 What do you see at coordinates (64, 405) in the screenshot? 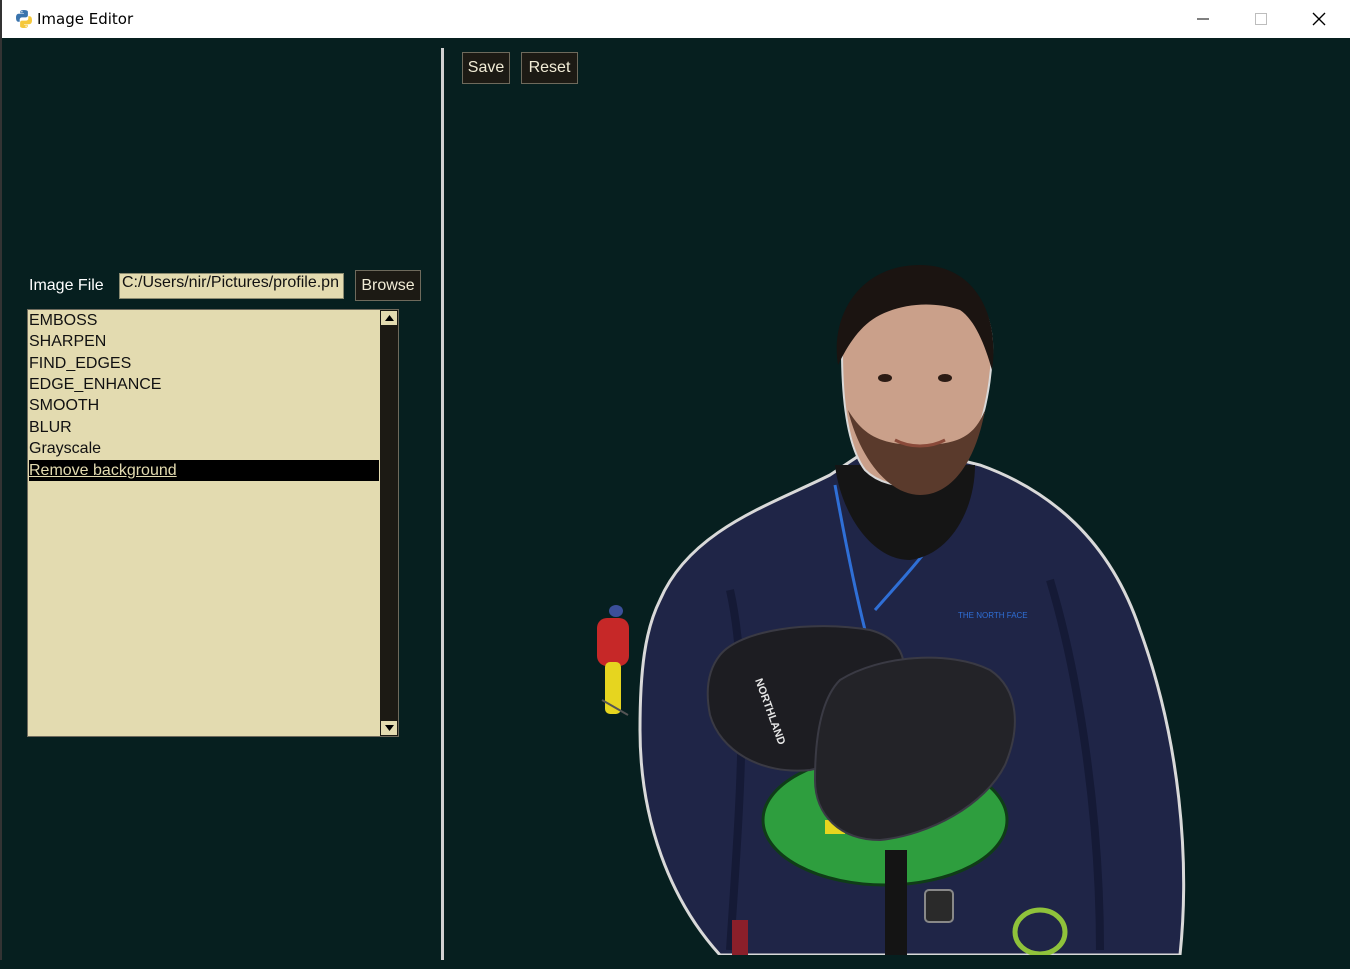
I see `list-item-smooth: SMOOTH` at bounding box center [64, 405].